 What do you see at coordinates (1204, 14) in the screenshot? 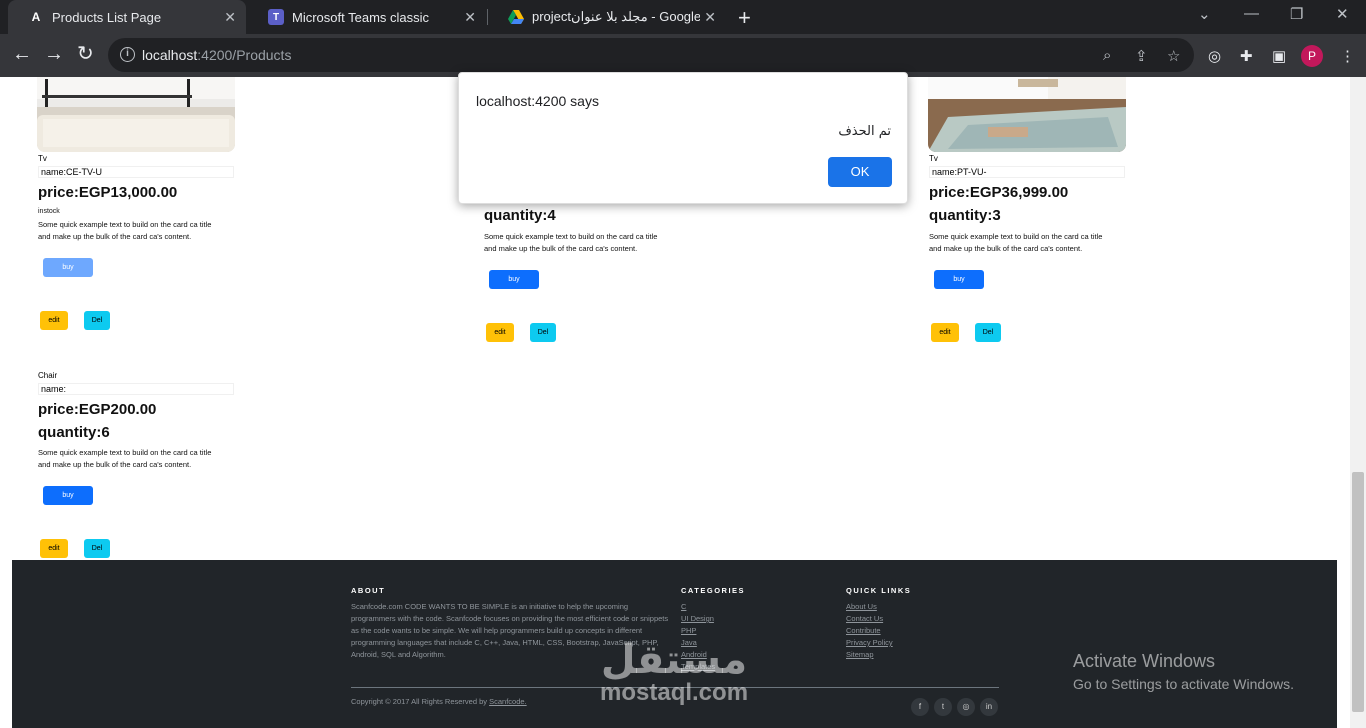
I see `tab-search-icon: ⌄` at bounding box center [1204, 14].